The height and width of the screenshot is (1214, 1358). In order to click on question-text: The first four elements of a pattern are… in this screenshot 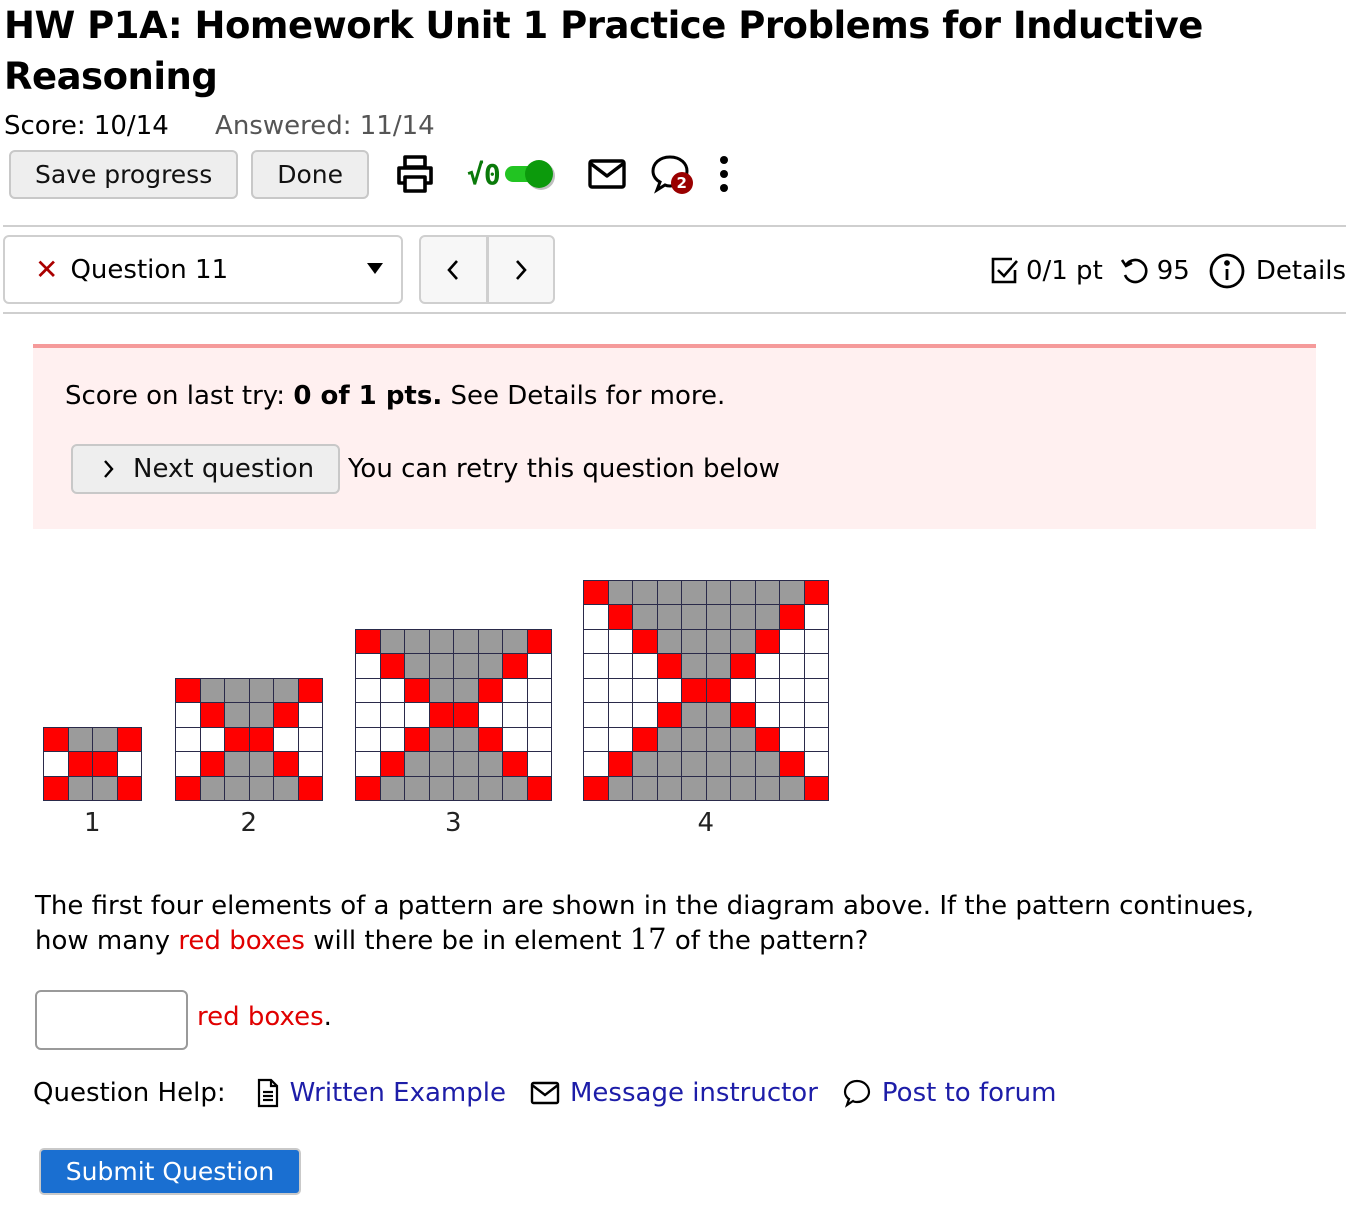, I will do `click(675, 924)`.